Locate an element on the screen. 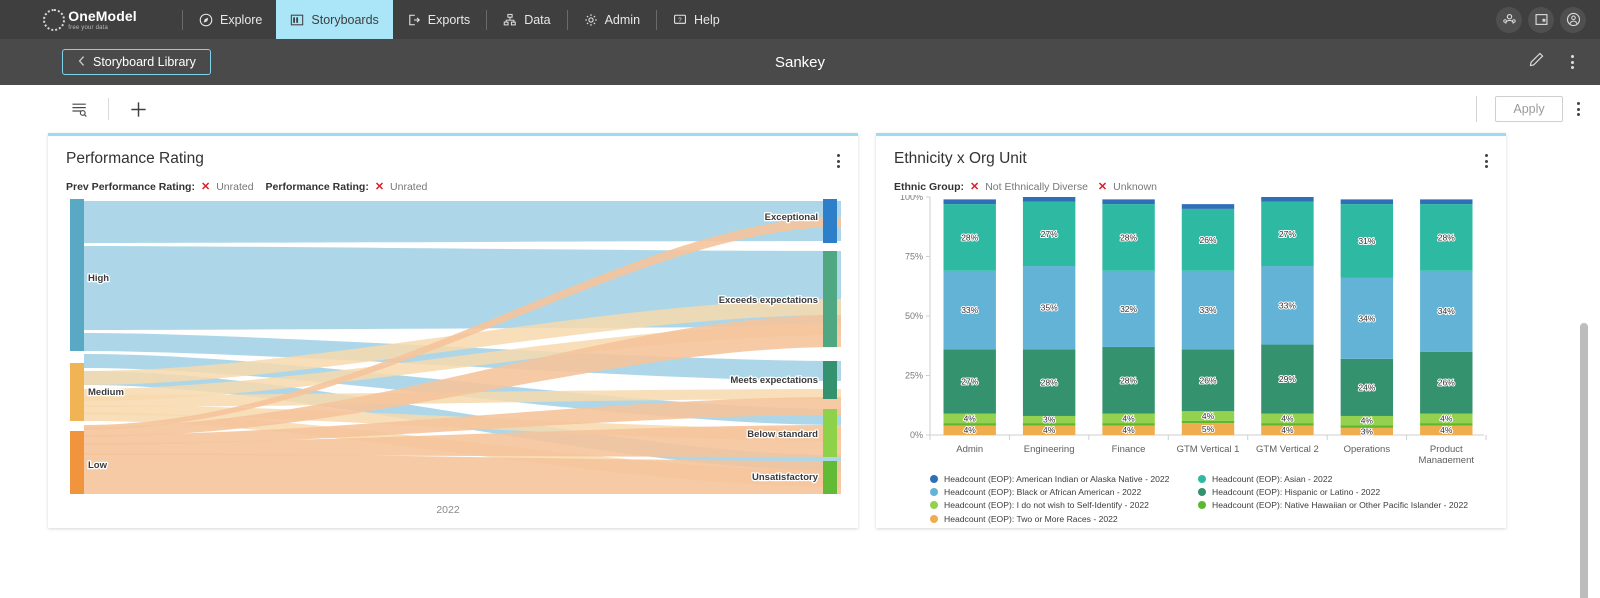 The height and width of the screenshot is (598, 1600). nav-item-admin: Admin is located at coordinates (612, 19).